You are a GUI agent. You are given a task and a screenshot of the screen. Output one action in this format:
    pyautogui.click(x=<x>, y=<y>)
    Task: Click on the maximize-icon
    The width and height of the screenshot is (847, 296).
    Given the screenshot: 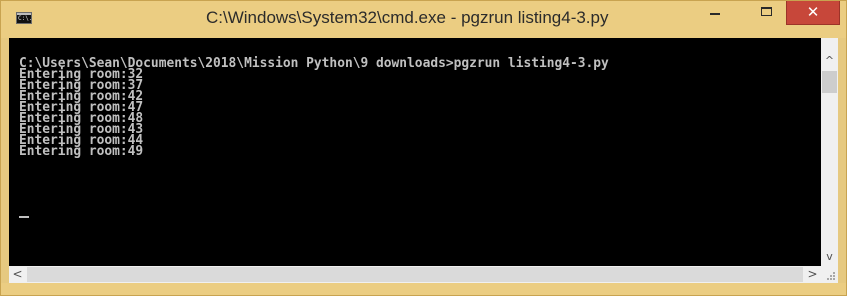 What is the action you would take?
    pyautogui.click(x=766, y=11)
    